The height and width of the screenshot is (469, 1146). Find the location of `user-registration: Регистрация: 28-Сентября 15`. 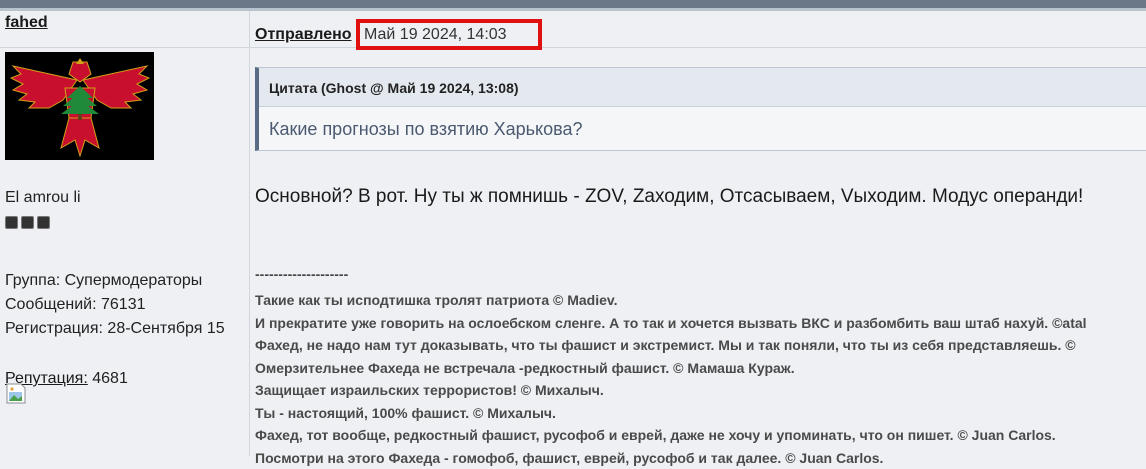

user-registration: Регистрация: 28-Сентября 15 is located at coordinates (115, 329).